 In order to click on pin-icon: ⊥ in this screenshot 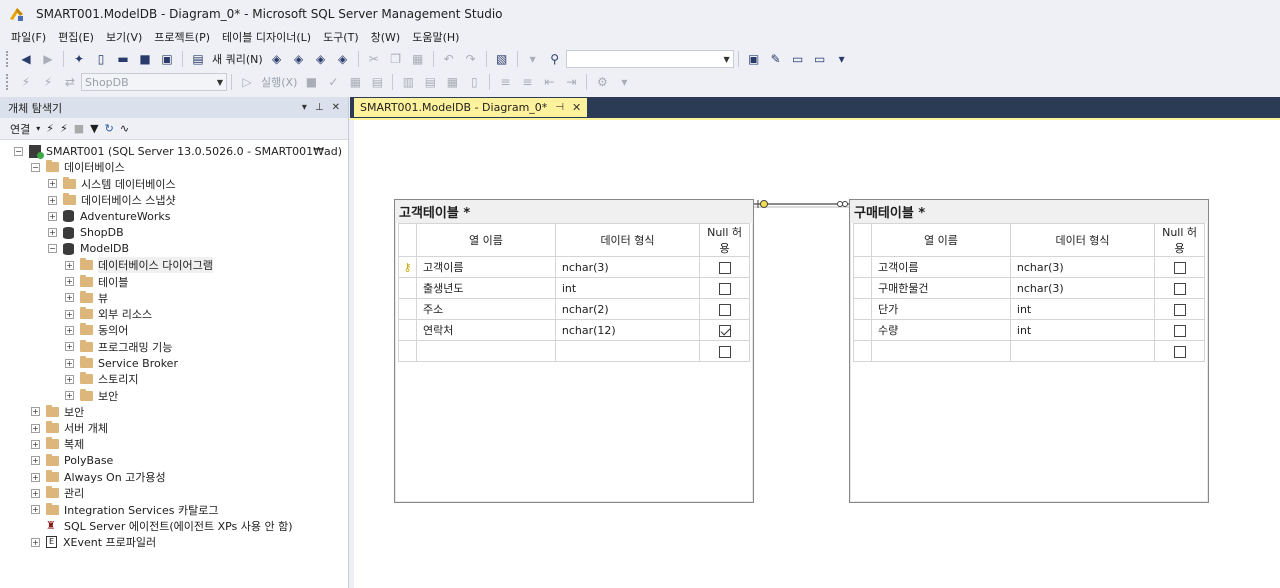, I will do `click(319, 107)`.